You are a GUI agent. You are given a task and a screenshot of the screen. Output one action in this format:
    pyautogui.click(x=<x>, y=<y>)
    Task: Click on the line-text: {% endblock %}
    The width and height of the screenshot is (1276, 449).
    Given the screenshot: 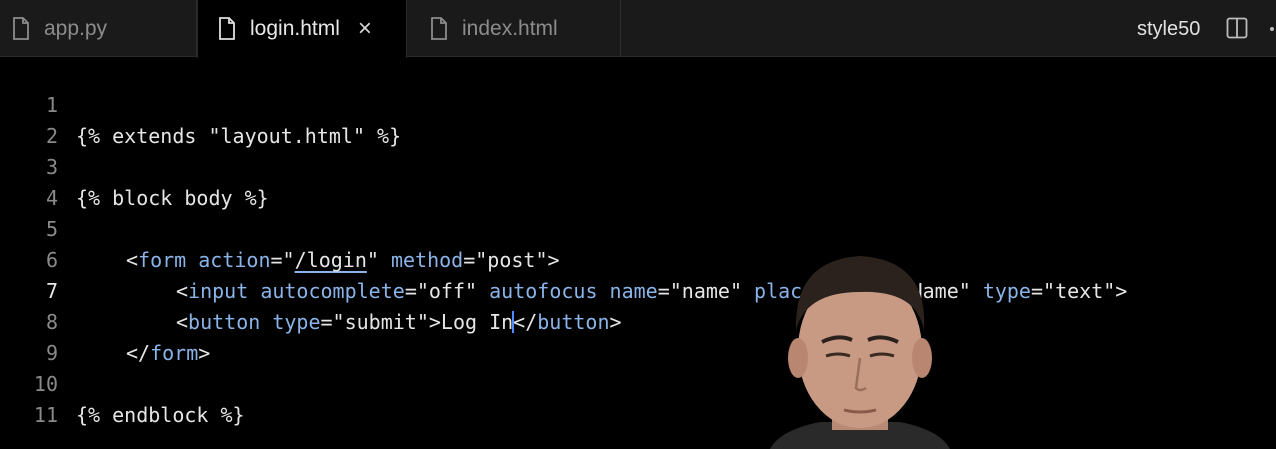 What is the action you would take?
    pyautogui.click(x=160, y=415)
    